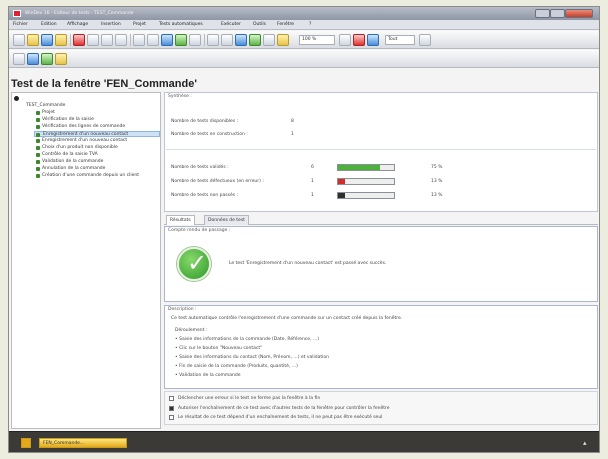 The image size is (608, 459). What do you see at coordinates (241, 40) in the screenshot?
I see `window-icon` at bounding box center [241, 40].